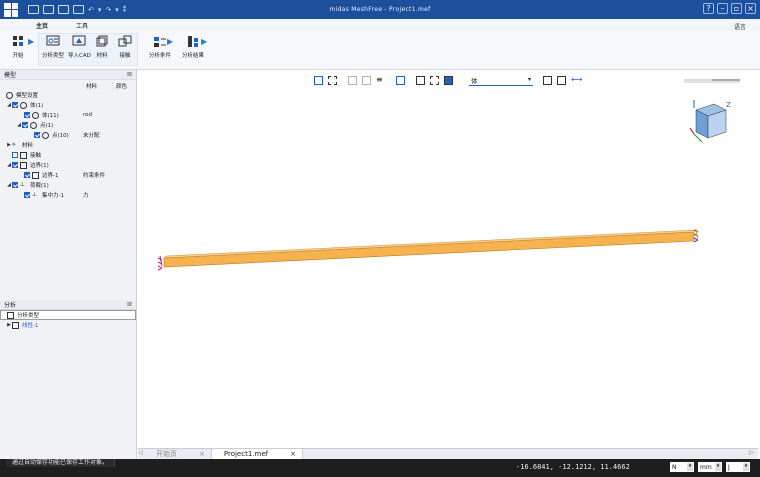  What do you see at coordinates (448, 80) in the screenshot?
I see `show-icon` at bounding box center [448, 80].